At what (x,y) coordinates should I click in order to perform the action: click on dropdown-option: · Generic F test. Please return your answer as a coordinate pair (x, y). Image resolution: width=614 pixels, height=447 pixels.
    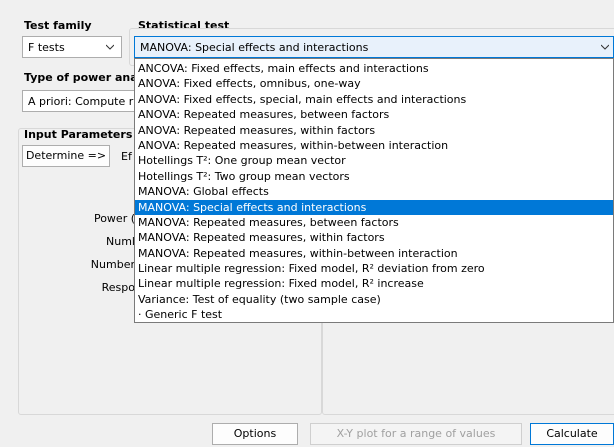
    Looking at the image, I should click on (374, 314).